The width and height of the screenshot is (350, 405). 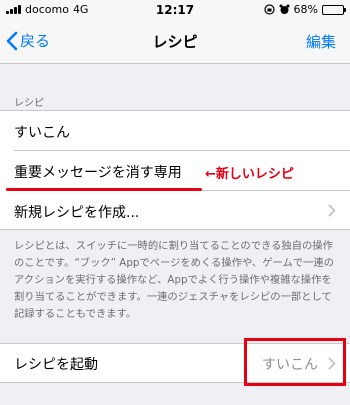 What do you see at coordinates (269, 9) in the screenshot?
I see `orientation-lock-icon` at bounding box center [269, 9].